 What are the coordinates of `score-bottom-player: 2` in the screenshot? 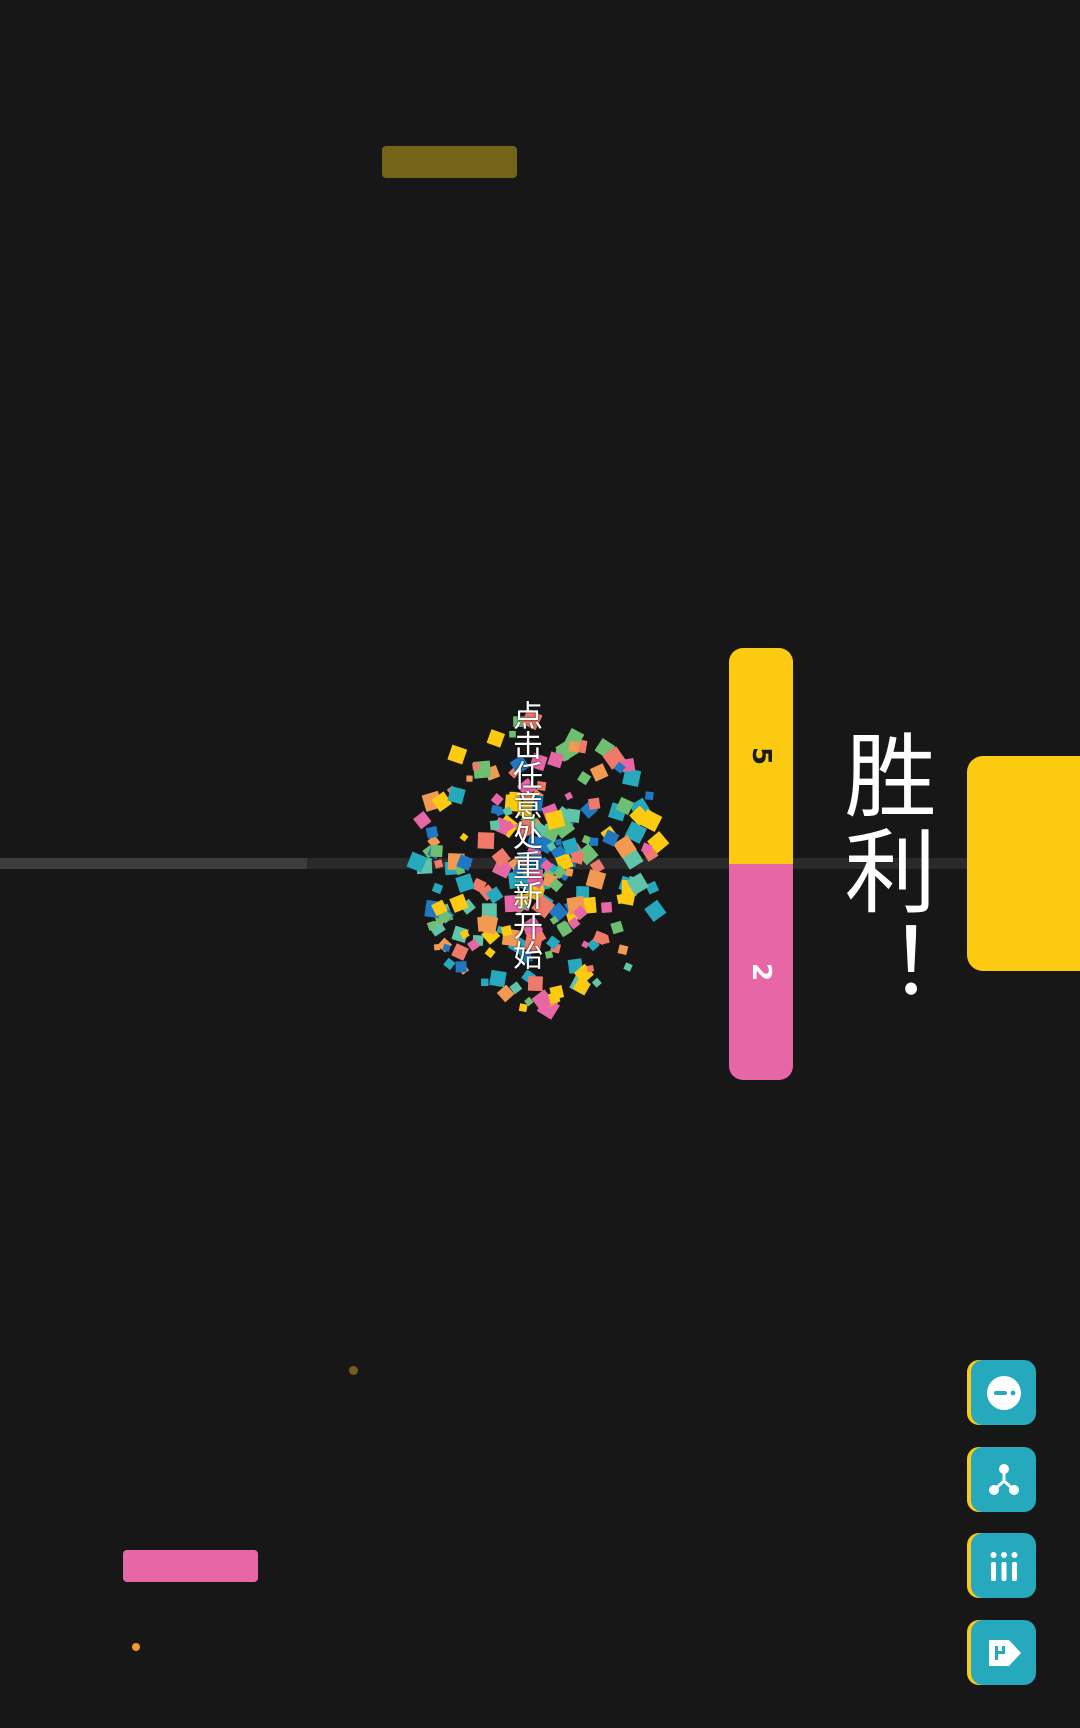 It's located at (761, 972).